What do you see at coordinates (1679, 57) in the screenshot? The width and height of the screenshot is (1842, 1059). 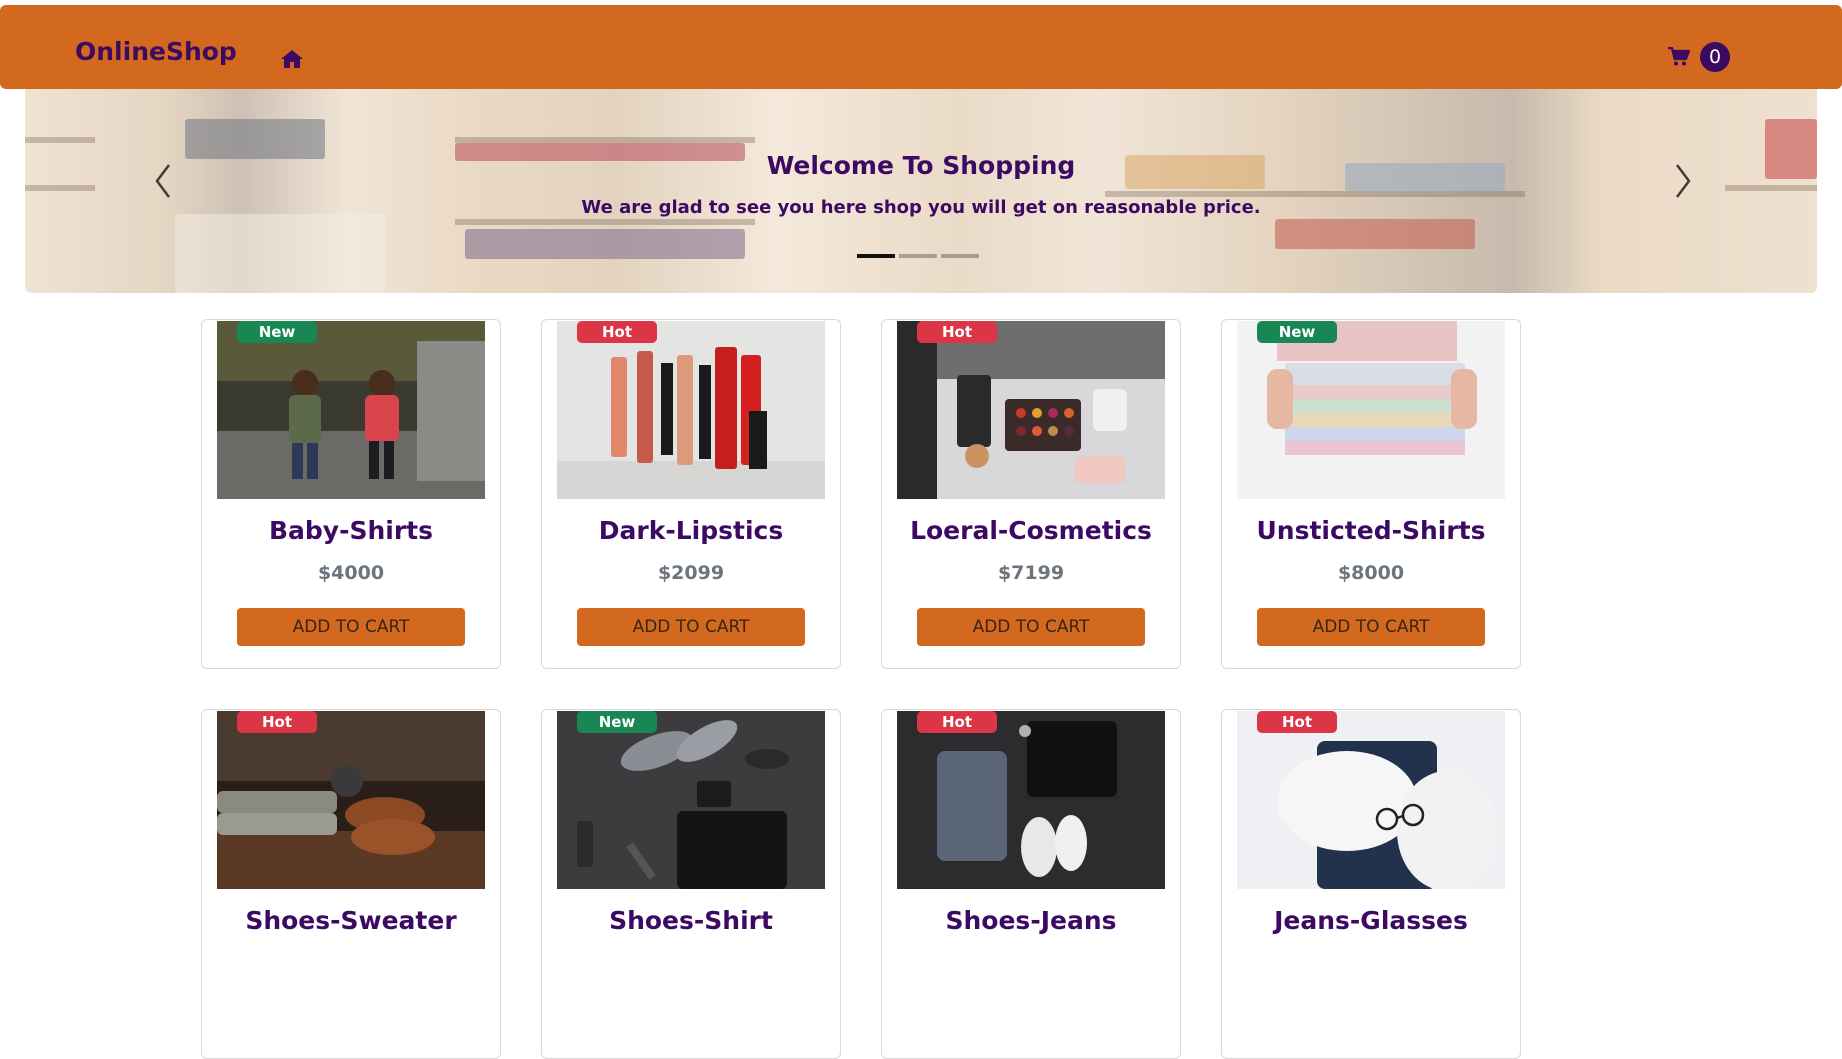 I see `shopping-cart-icon` at bounding box center [1679, 57].